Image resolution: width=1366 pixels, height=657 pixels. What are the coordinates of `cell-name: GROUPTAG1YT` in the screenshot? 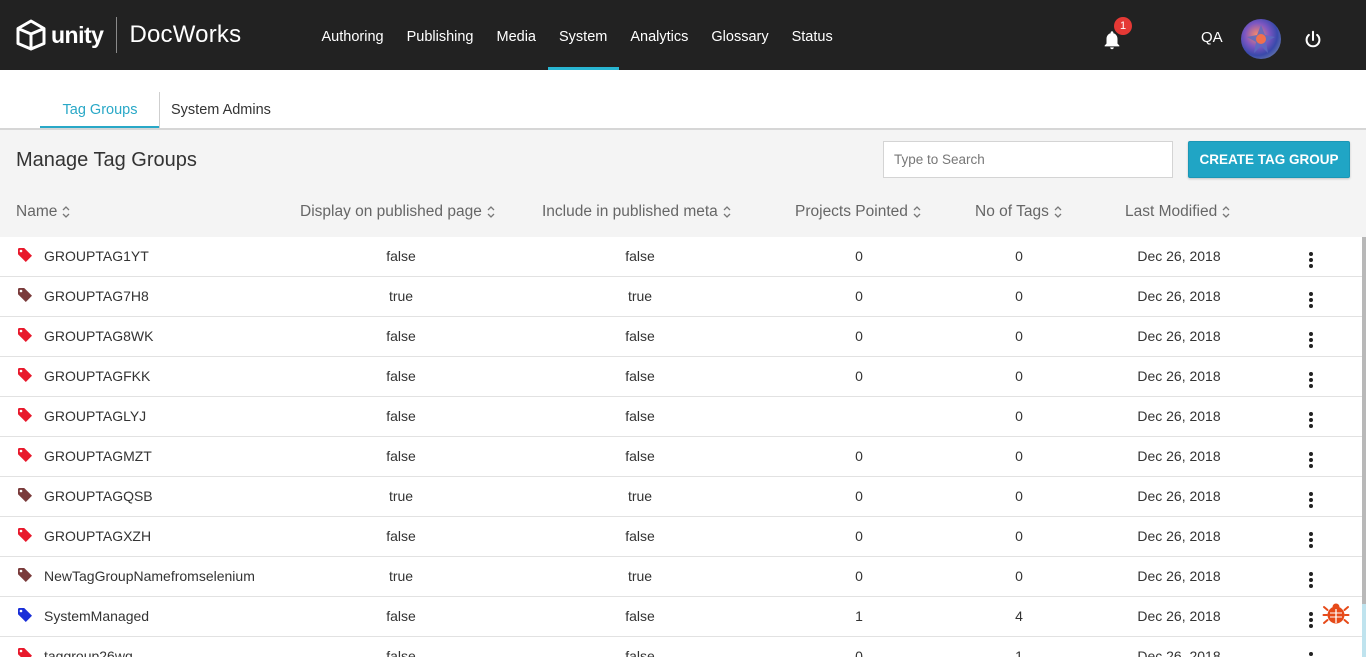 It's located at (96, 257).